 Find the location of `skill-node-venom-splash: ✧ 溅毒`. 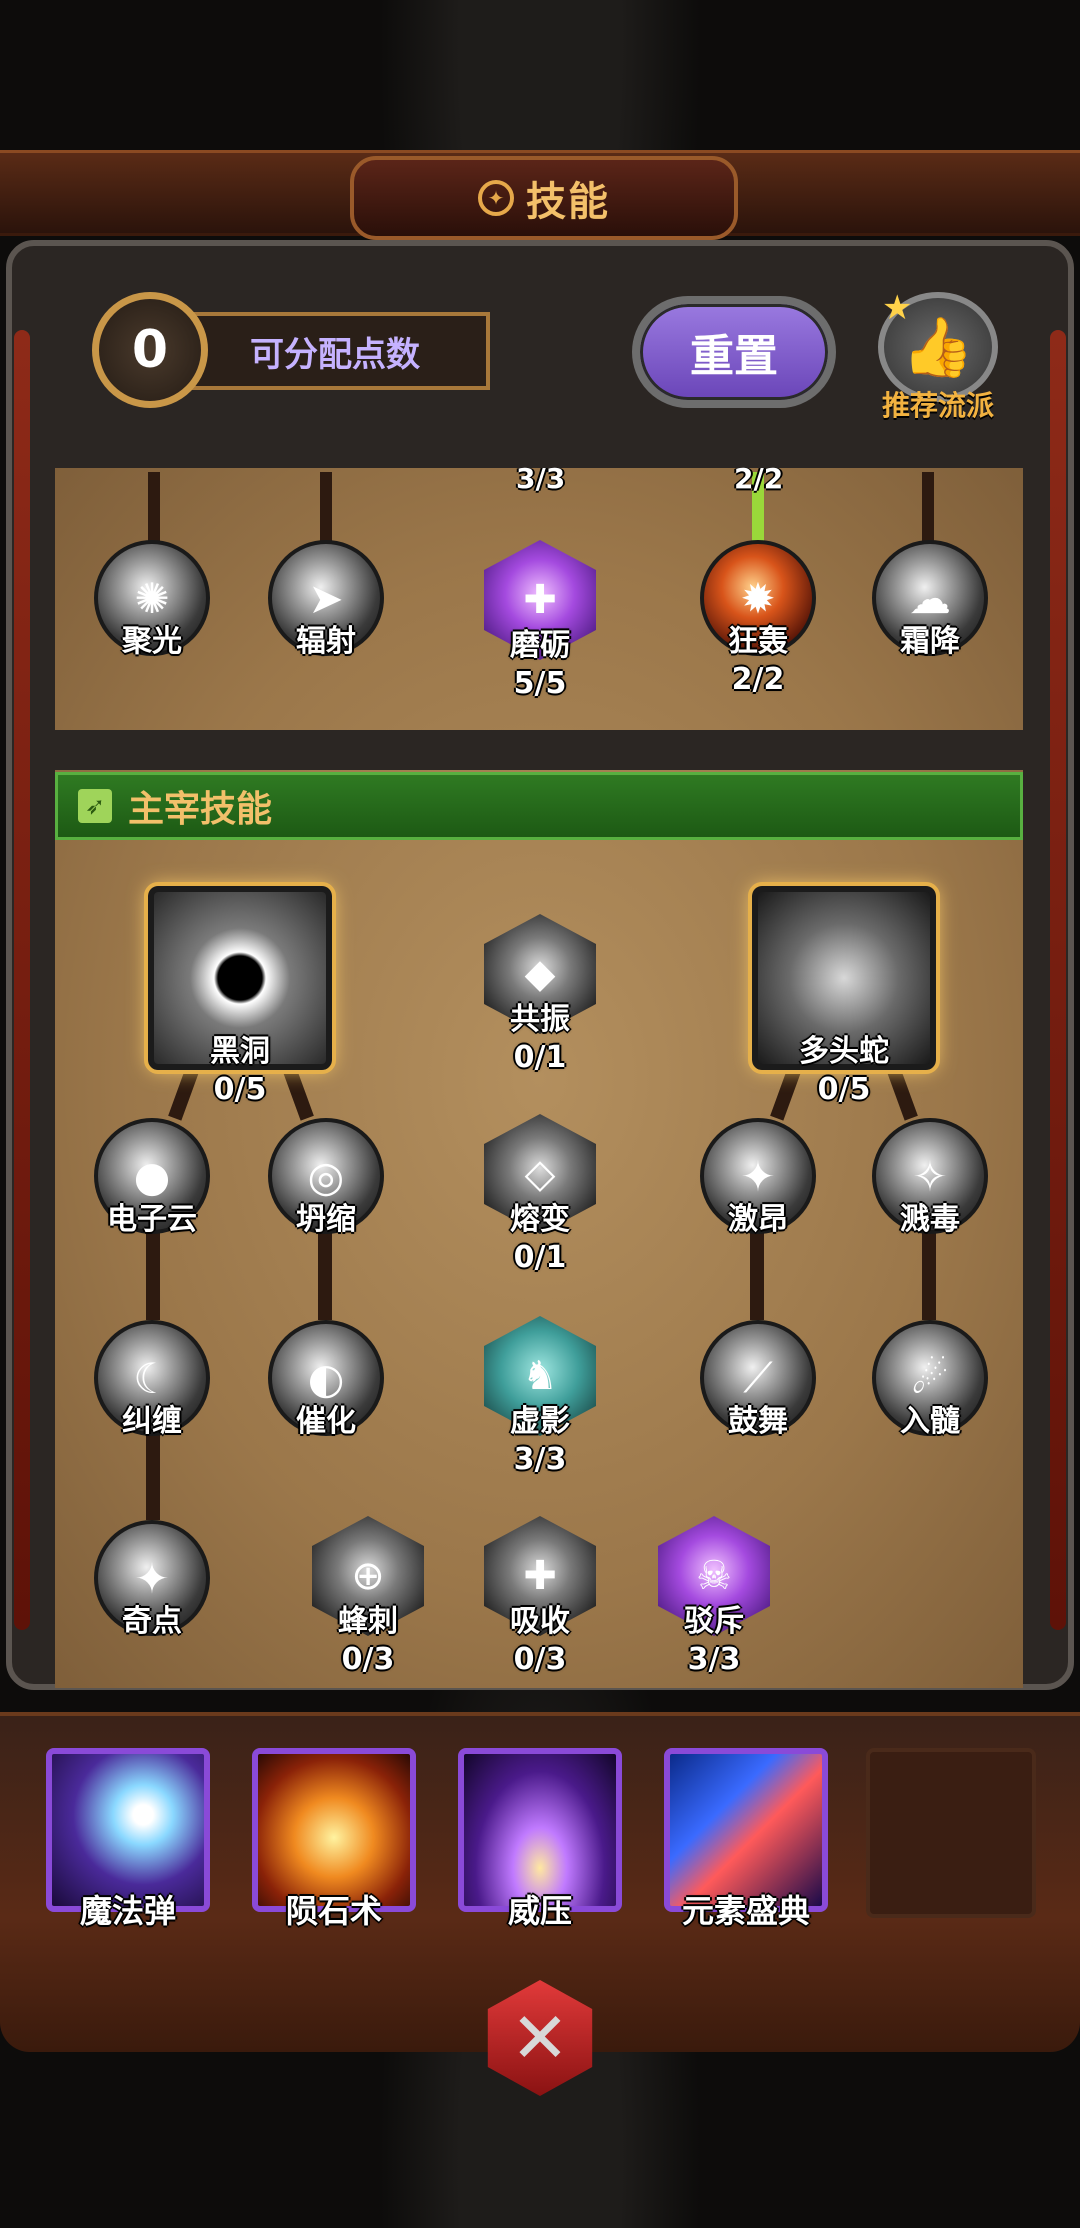

skill-node-venom-splash: ✧ 溅毒 is located at coordinates (930, 1178).